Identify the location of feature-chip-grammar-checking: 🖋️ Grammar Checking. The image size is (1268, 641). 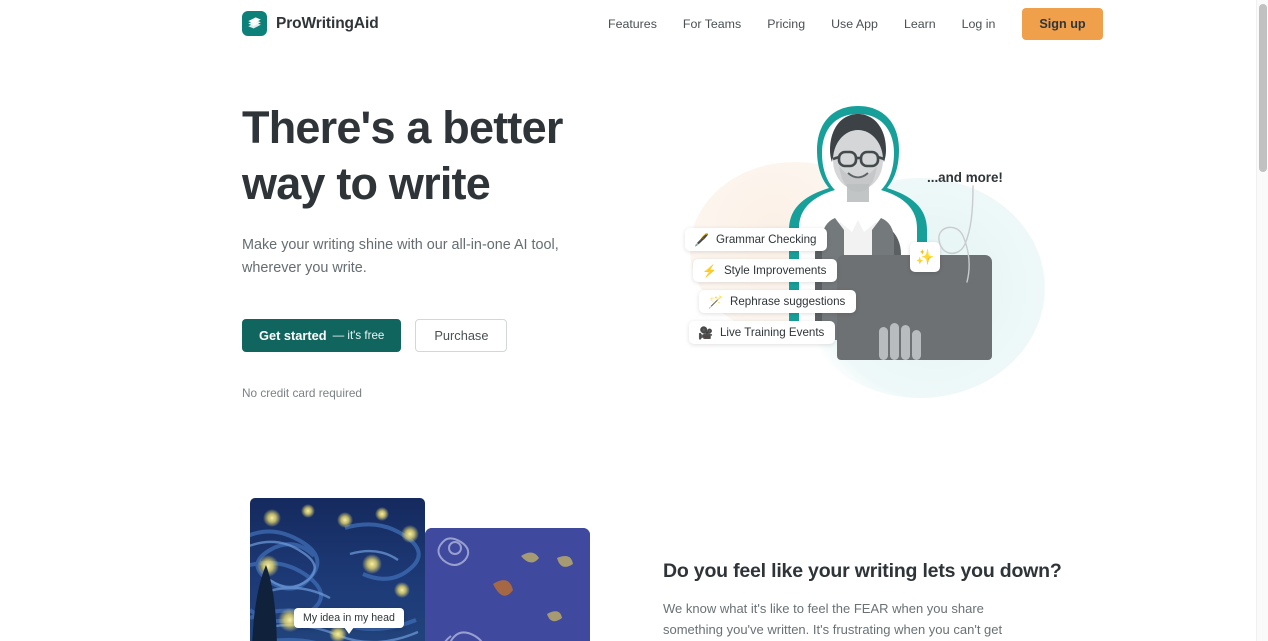
(756, 239).